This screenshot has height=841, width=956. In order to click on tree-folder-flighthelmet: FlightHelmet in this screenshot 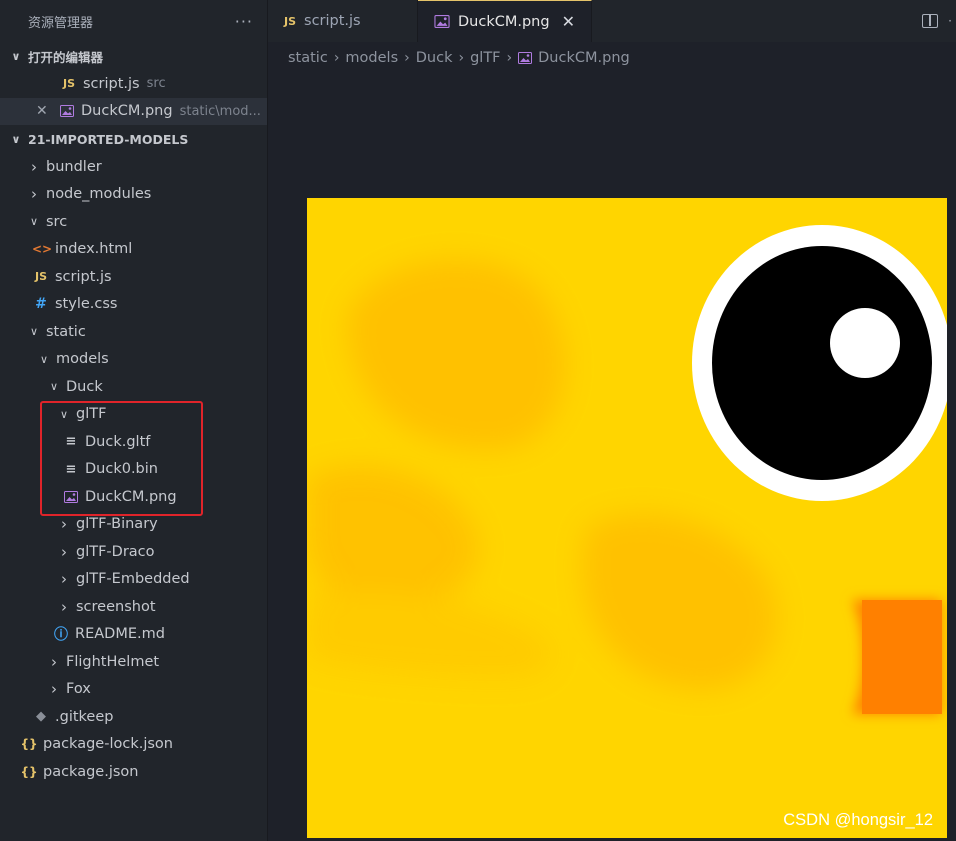, I will do `click(133, 662)`.